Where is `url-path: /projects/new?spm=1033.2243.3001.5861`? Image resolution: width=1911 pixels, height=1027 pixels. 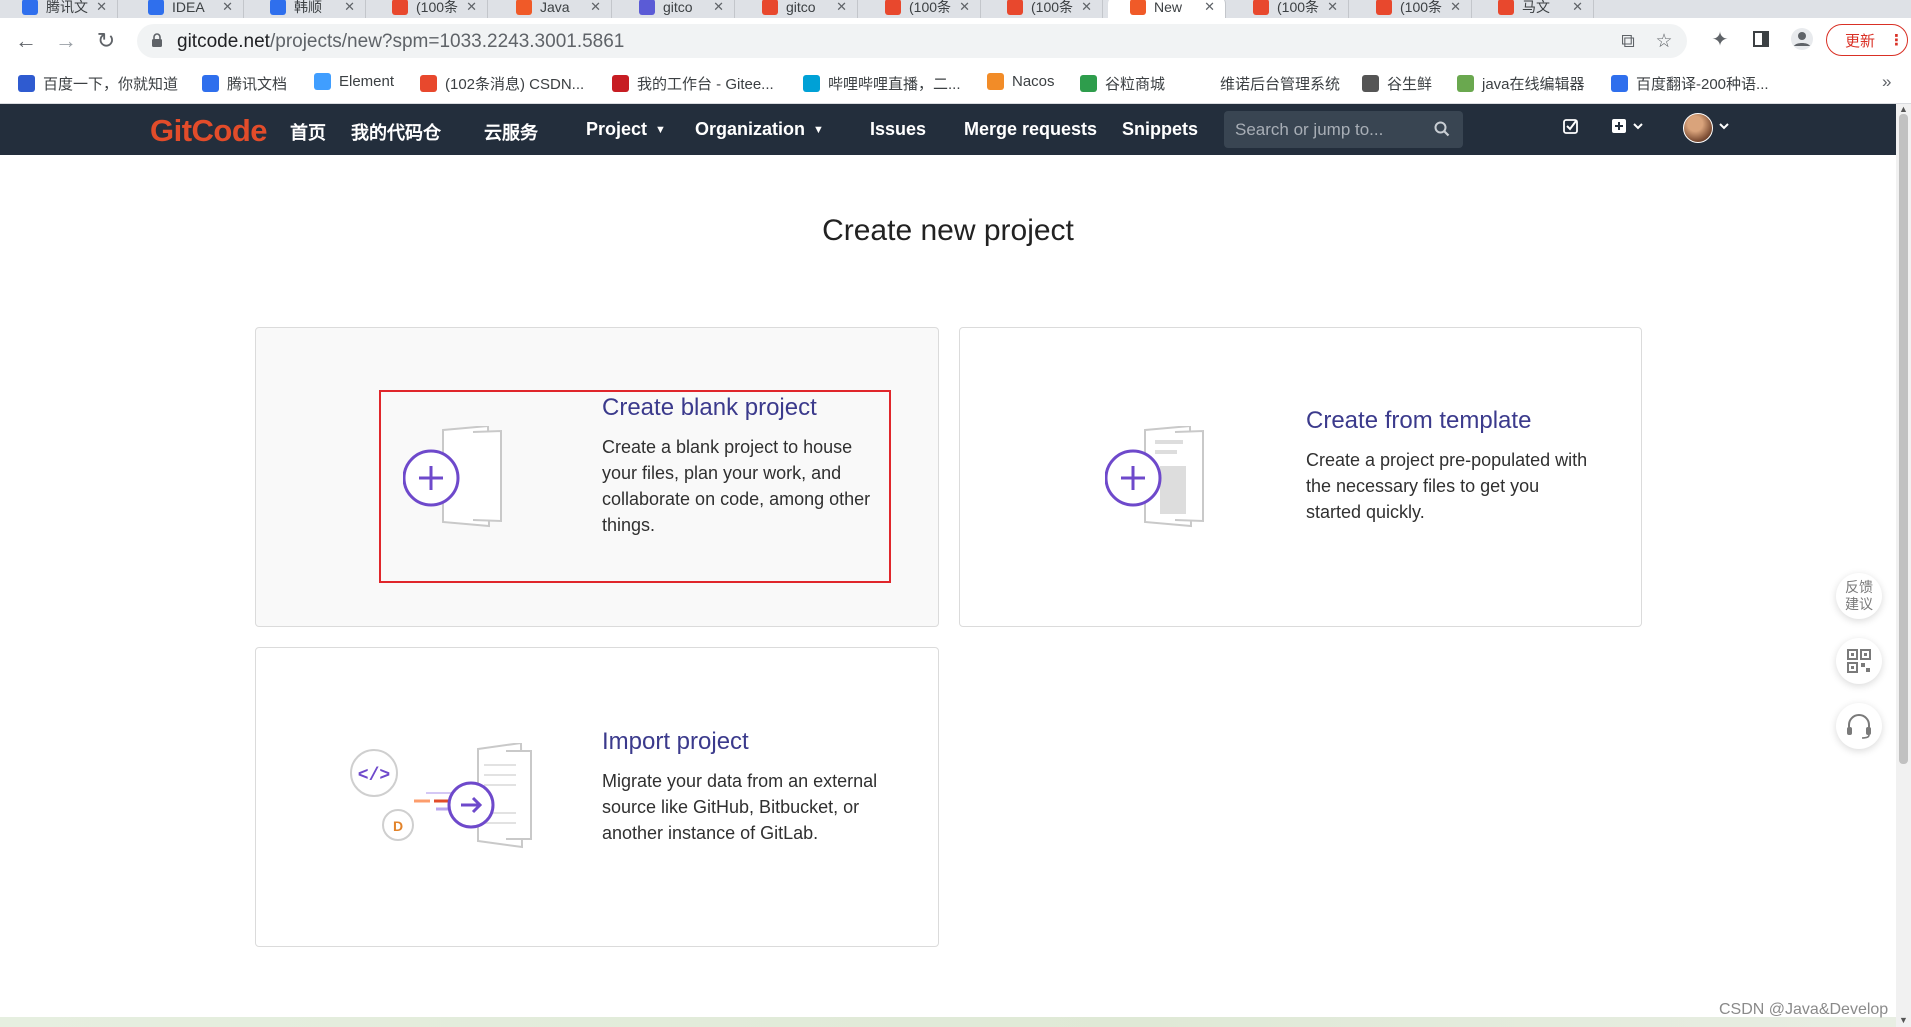
url-path: /projects/new?spm=1033.2243.3001.5861 is located at coordinates (447, 41).